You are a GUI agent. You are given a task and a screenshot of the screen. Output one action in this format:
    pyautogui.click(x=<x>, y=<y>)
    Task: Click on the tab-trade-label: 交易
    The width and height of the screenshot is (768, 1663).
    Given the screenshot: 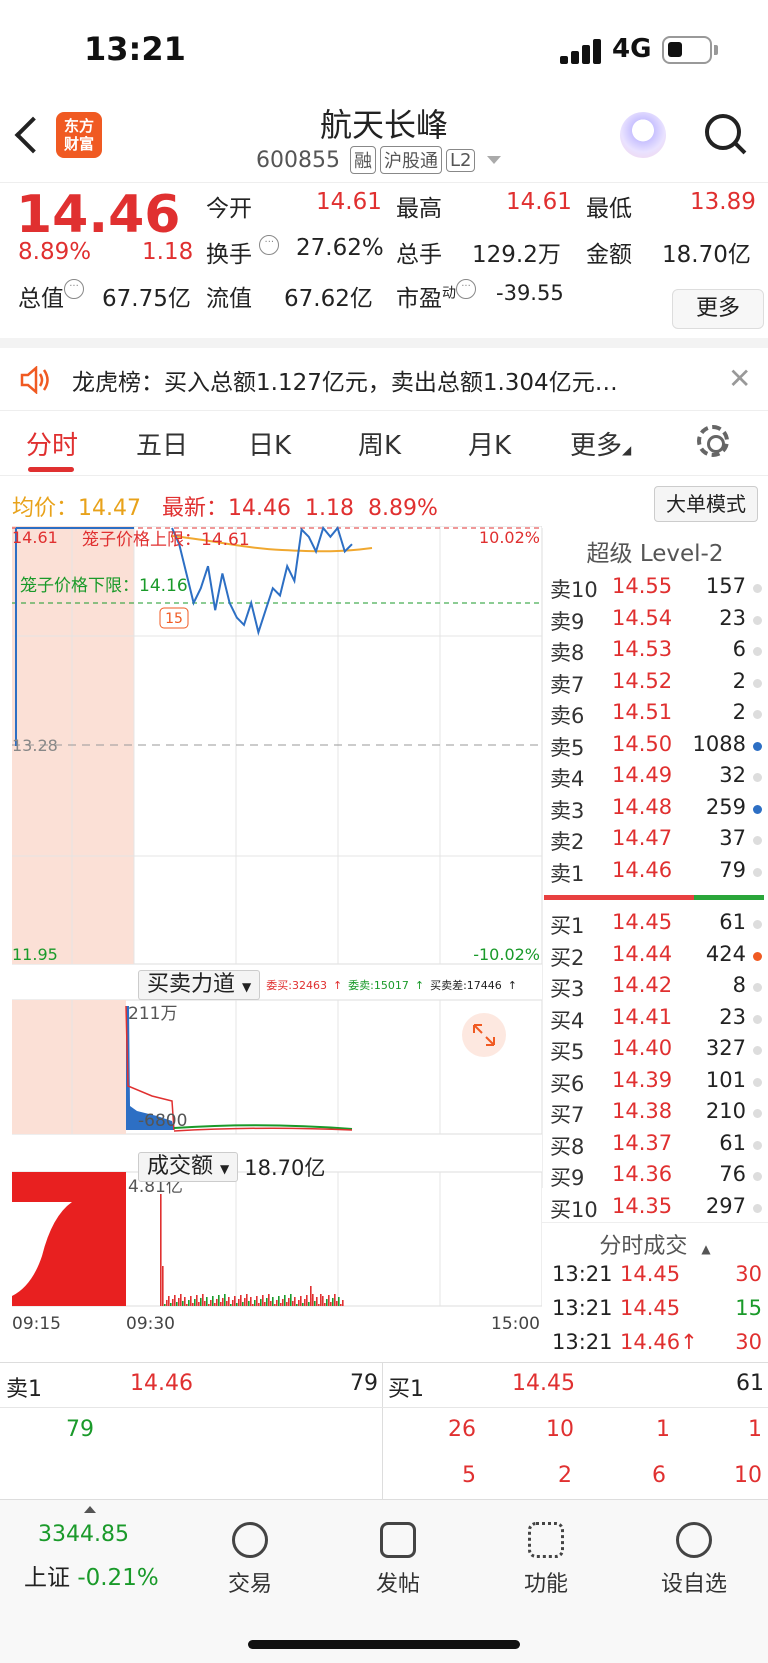 What is the action you would take?
    pyautogui.click(x=249, y=1584)
    